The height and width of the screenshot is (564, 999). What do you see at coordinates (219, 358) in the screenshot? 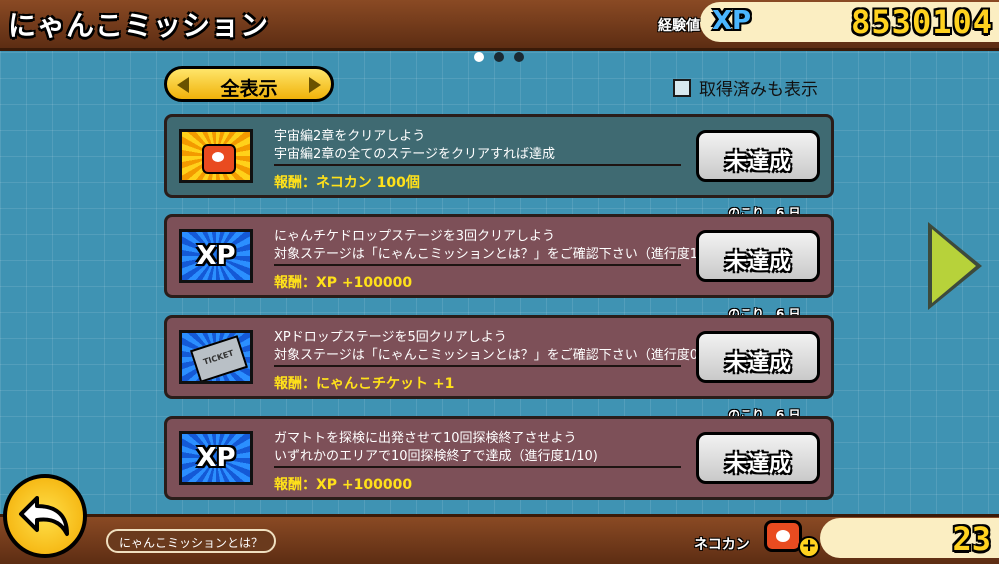
I see `ticket-icon: TICKET` at bounding box center [219, 358].